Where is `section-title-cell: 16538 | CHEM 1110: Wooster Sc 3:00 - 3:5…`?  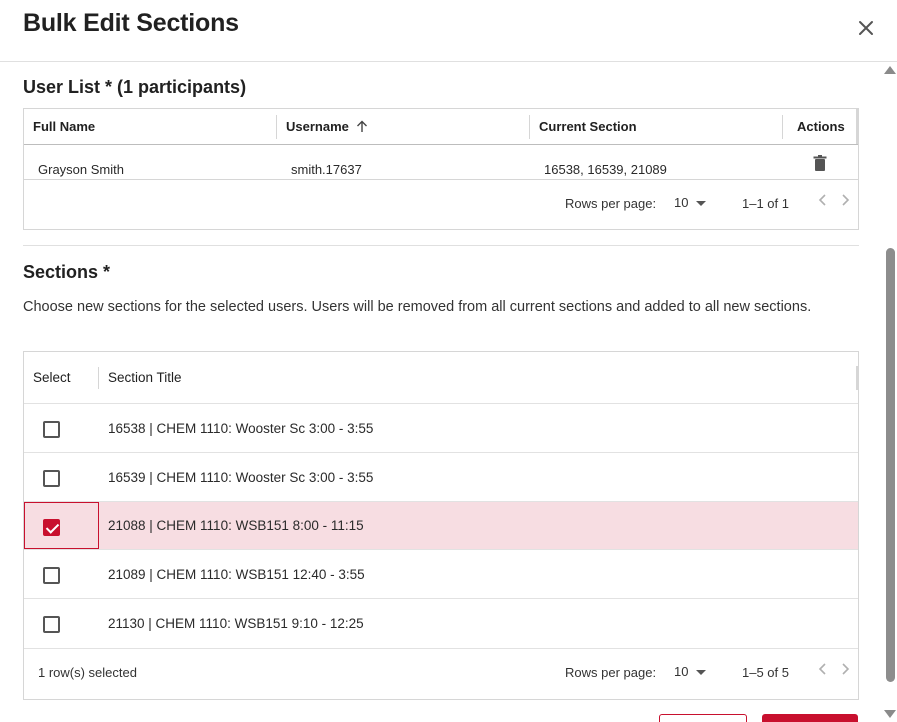
section-title-cell: 16538 | CHEM 1110: Wooster Sc 3:00 - 3:5… is located at coordinates (241, 428).